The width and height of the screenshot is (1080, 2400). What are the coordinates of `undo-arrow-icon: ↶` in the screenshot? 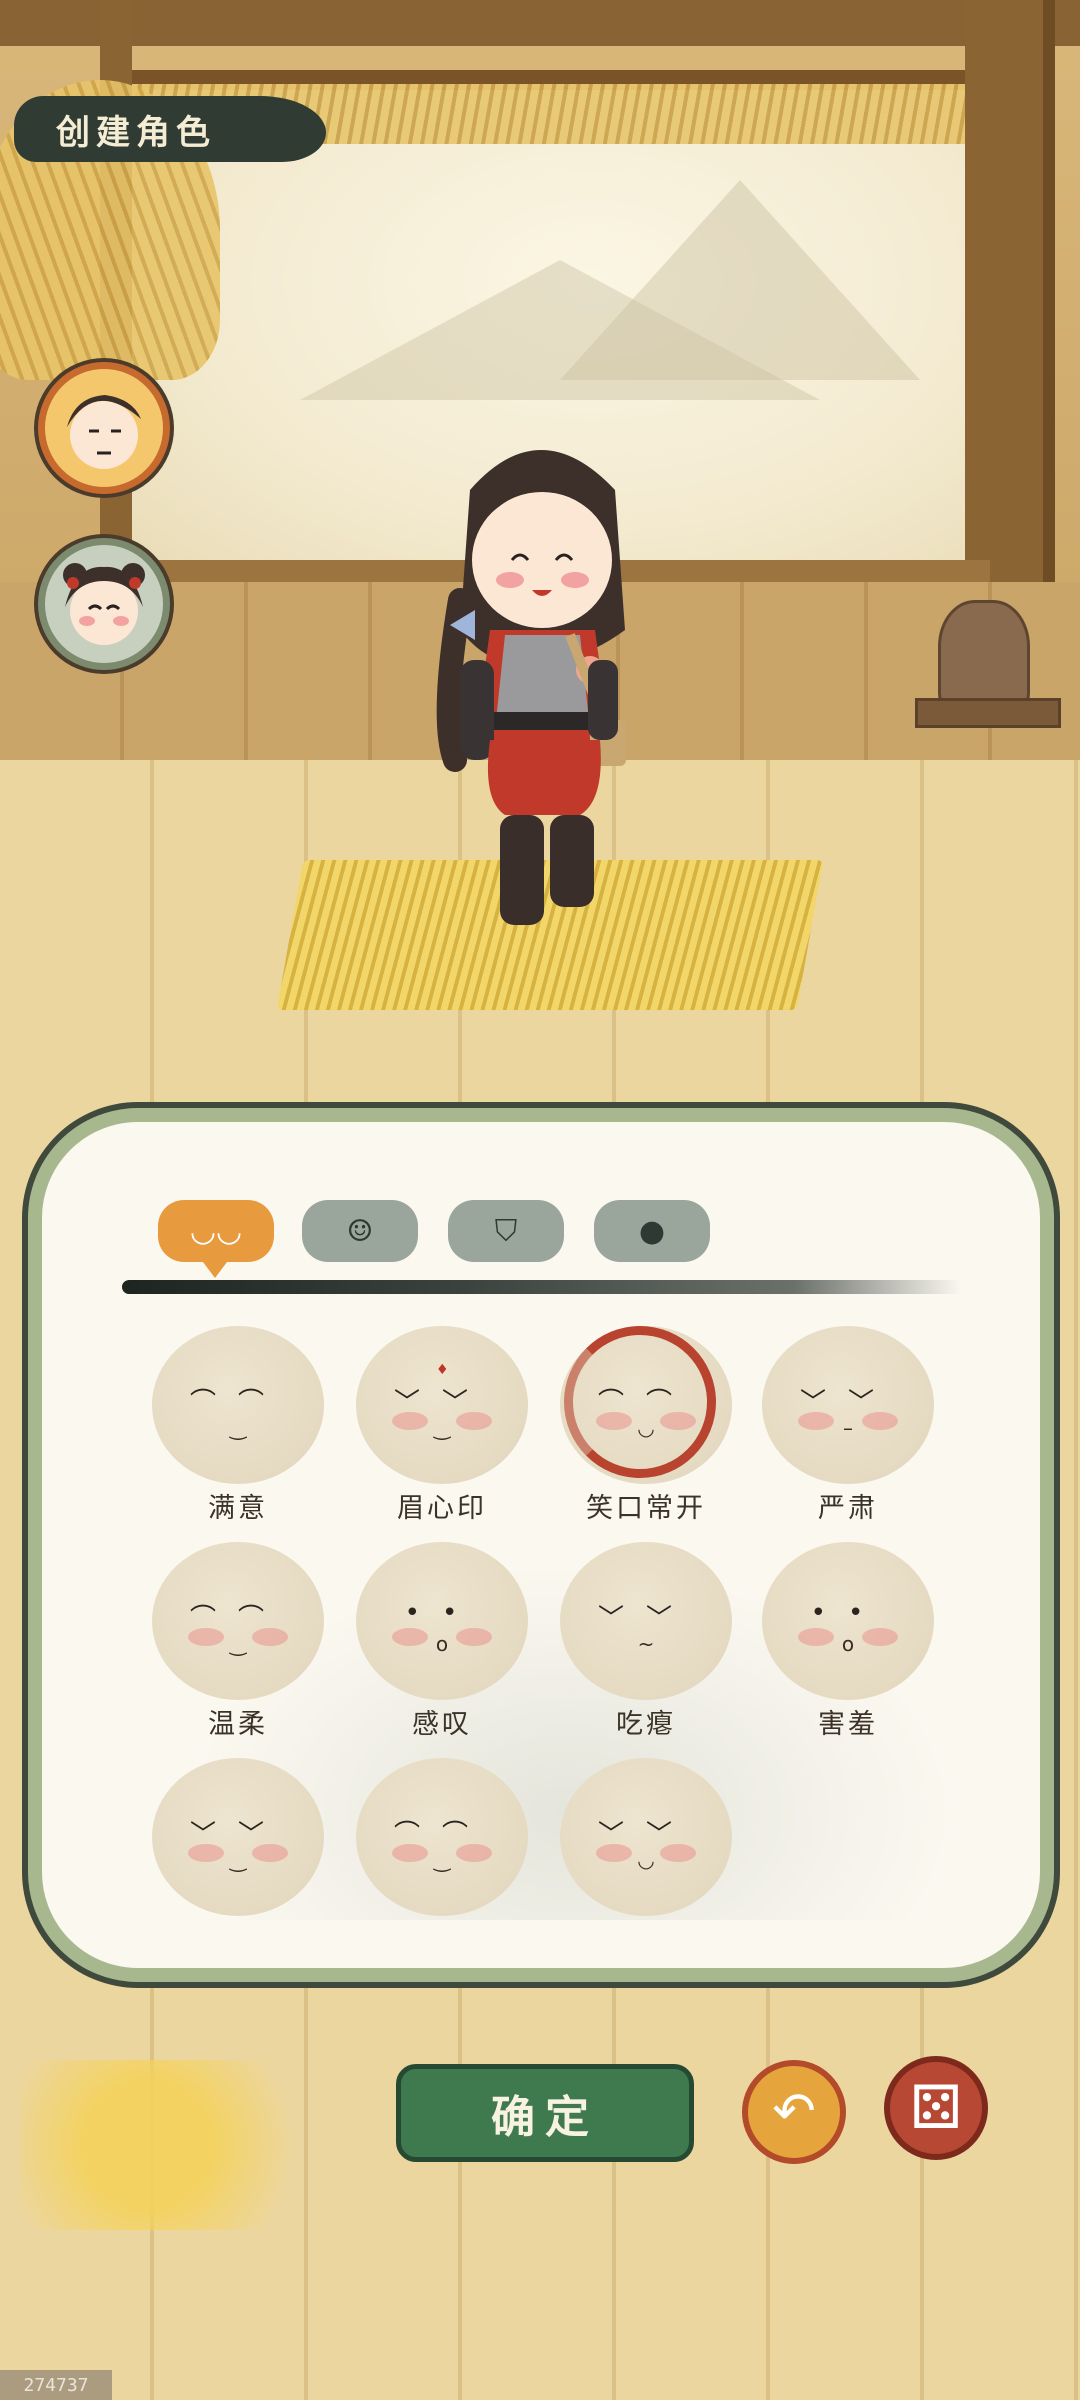 It's located at (794, 2112).